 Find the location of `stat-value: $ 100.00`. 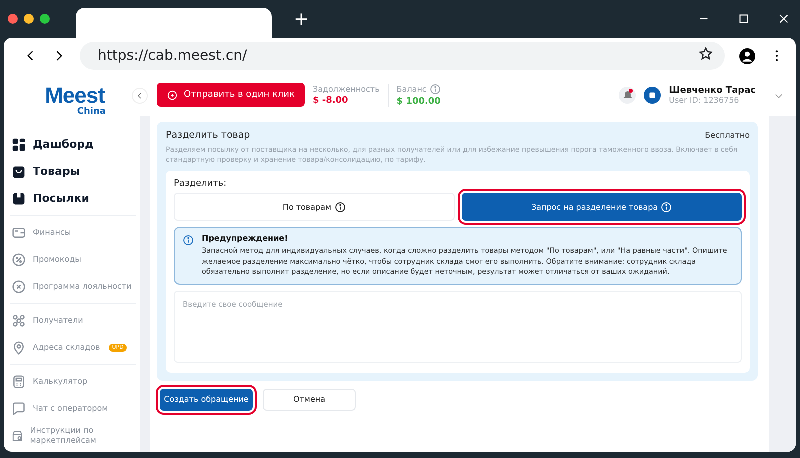

stat-value: $ 100.00 is located at coordinates (418, 101).